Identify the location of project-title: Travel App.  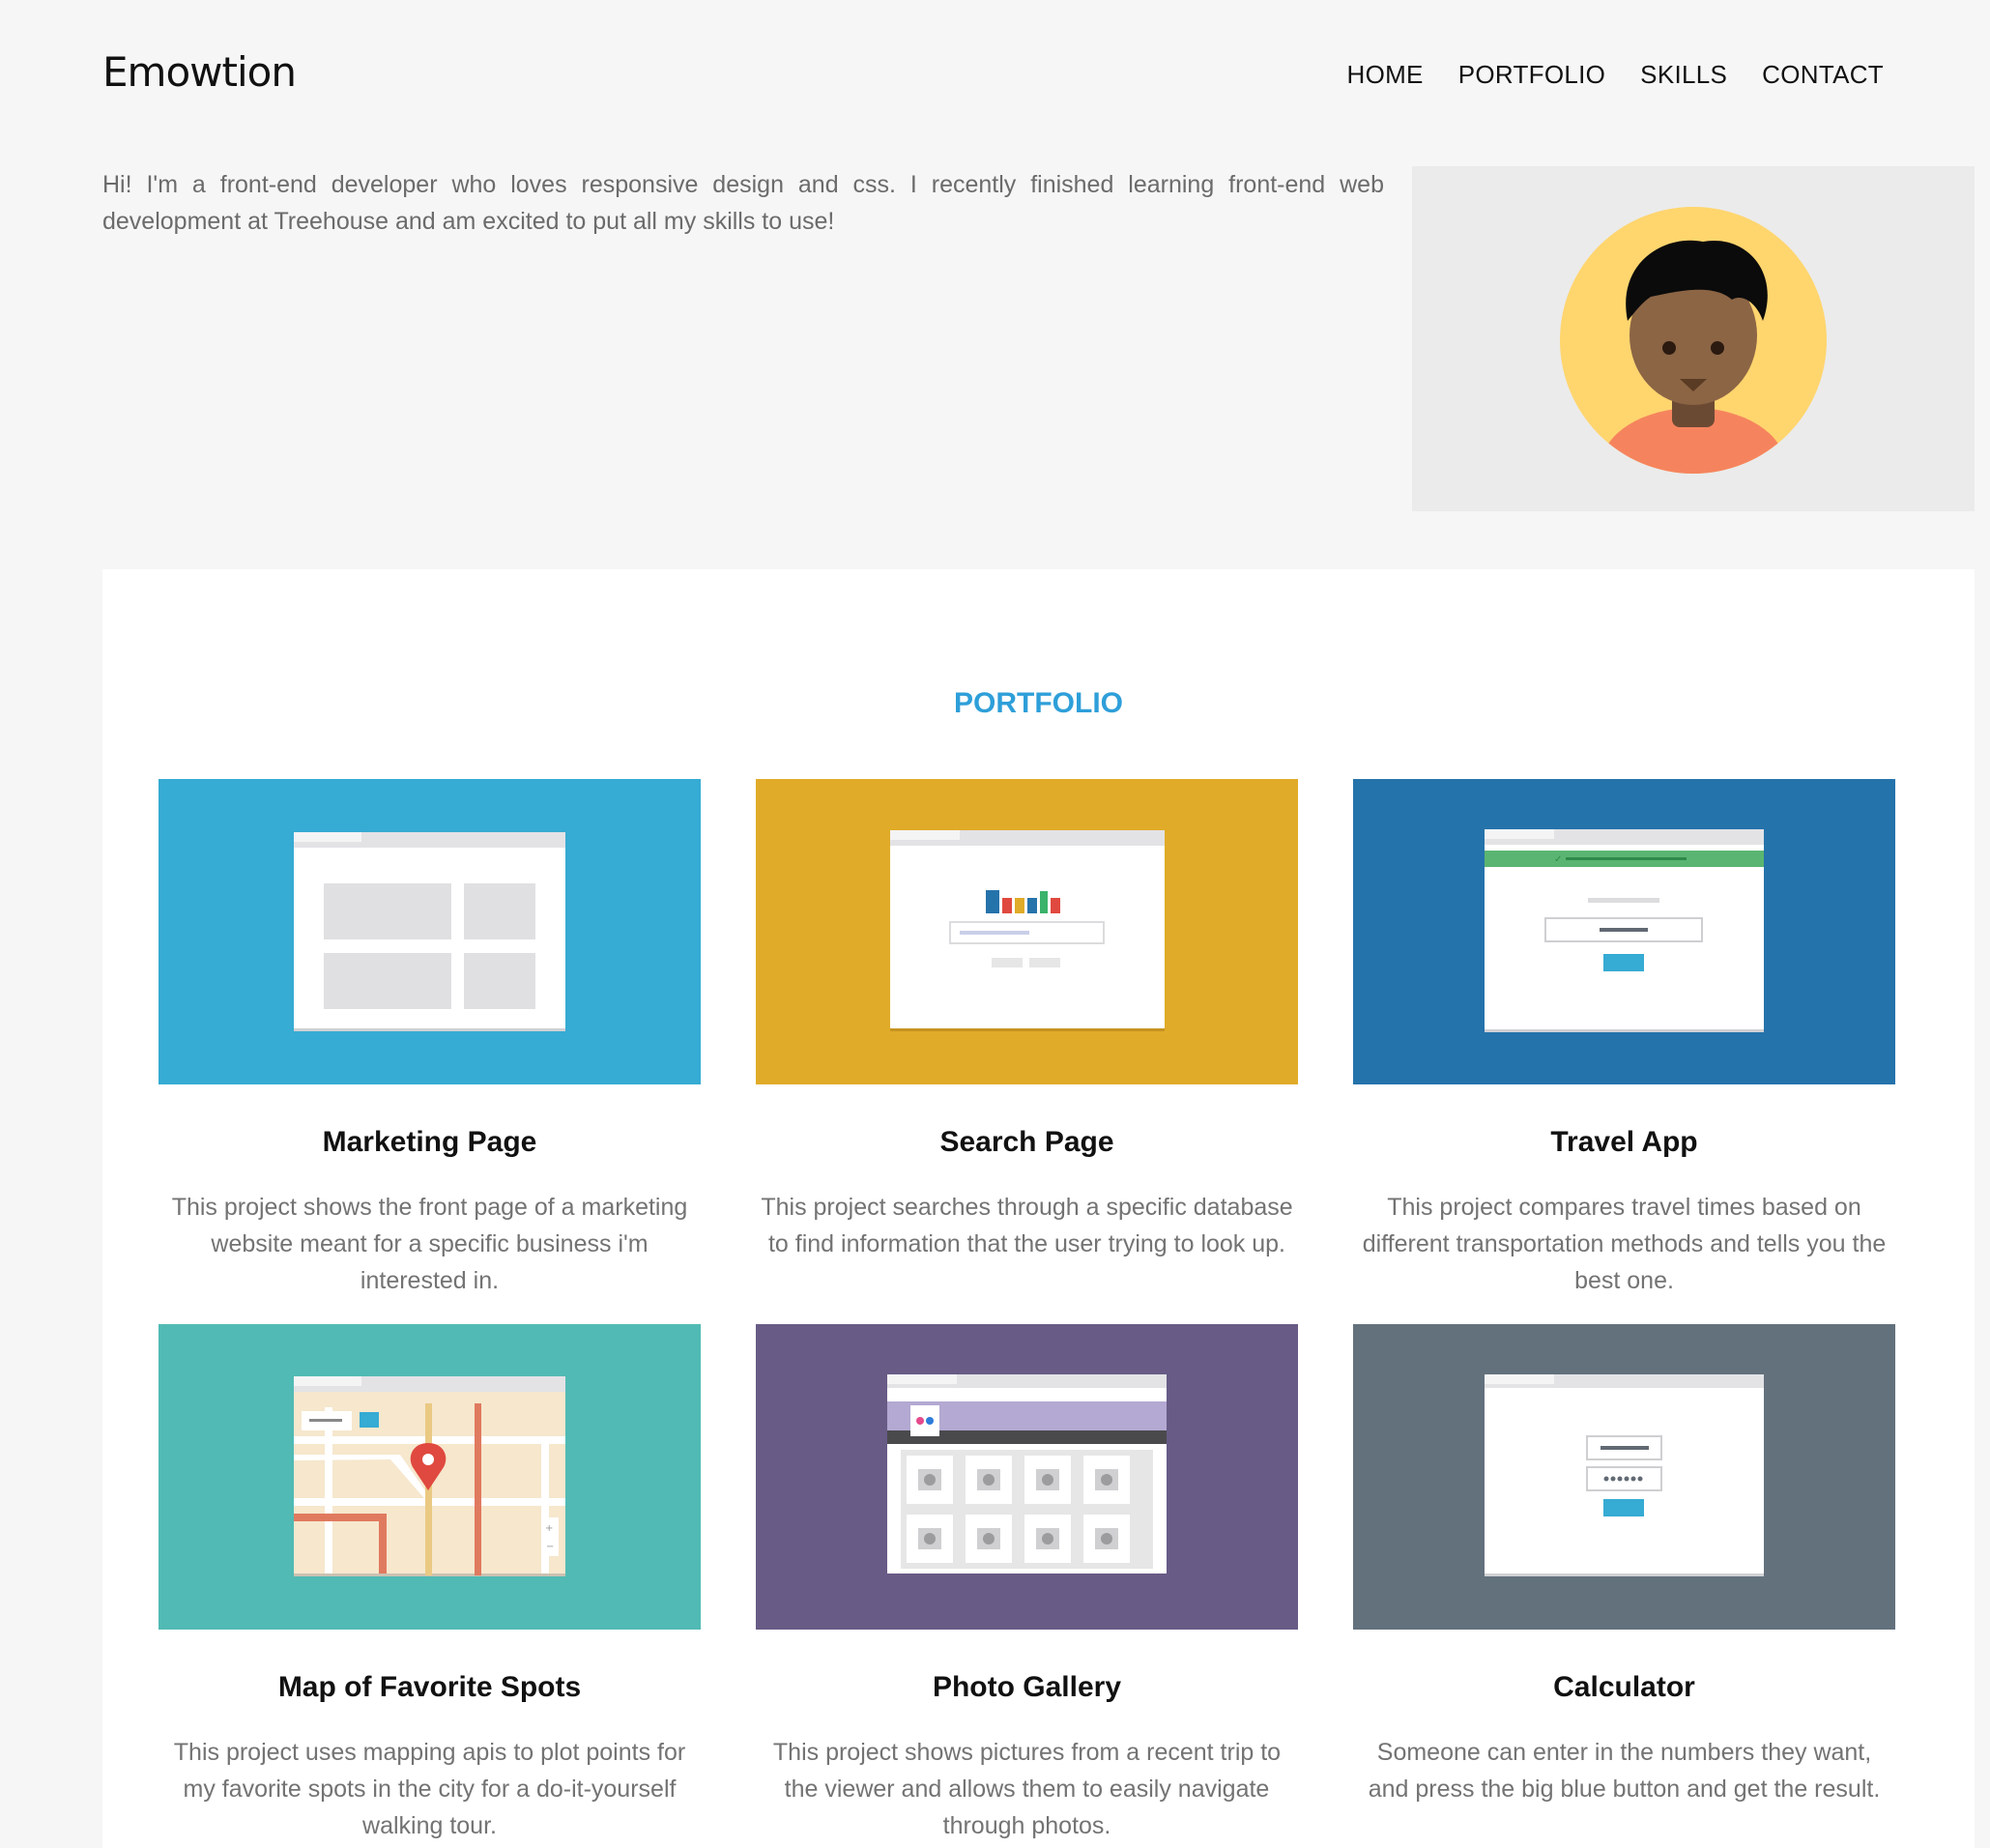
(1624, 1142).